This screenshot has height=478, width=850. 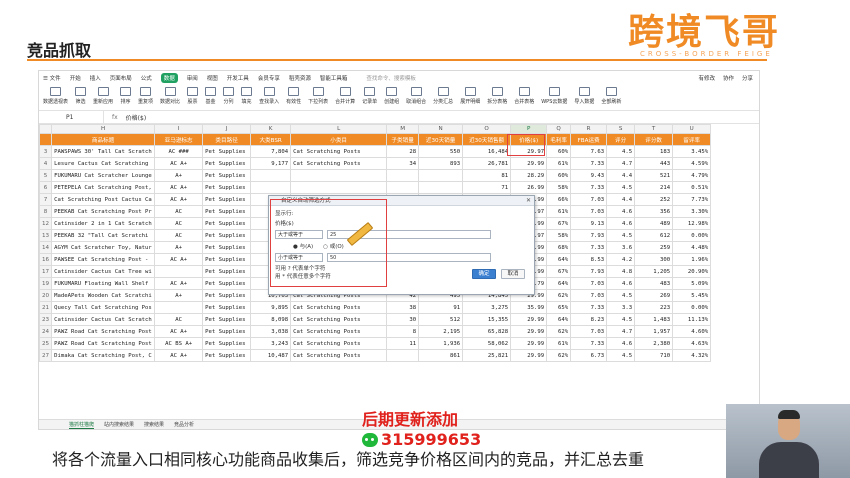 What do you see at coordinates (654, 129) in the screenshot?
I see `column-letter: T` at bounding box center [654, 129].